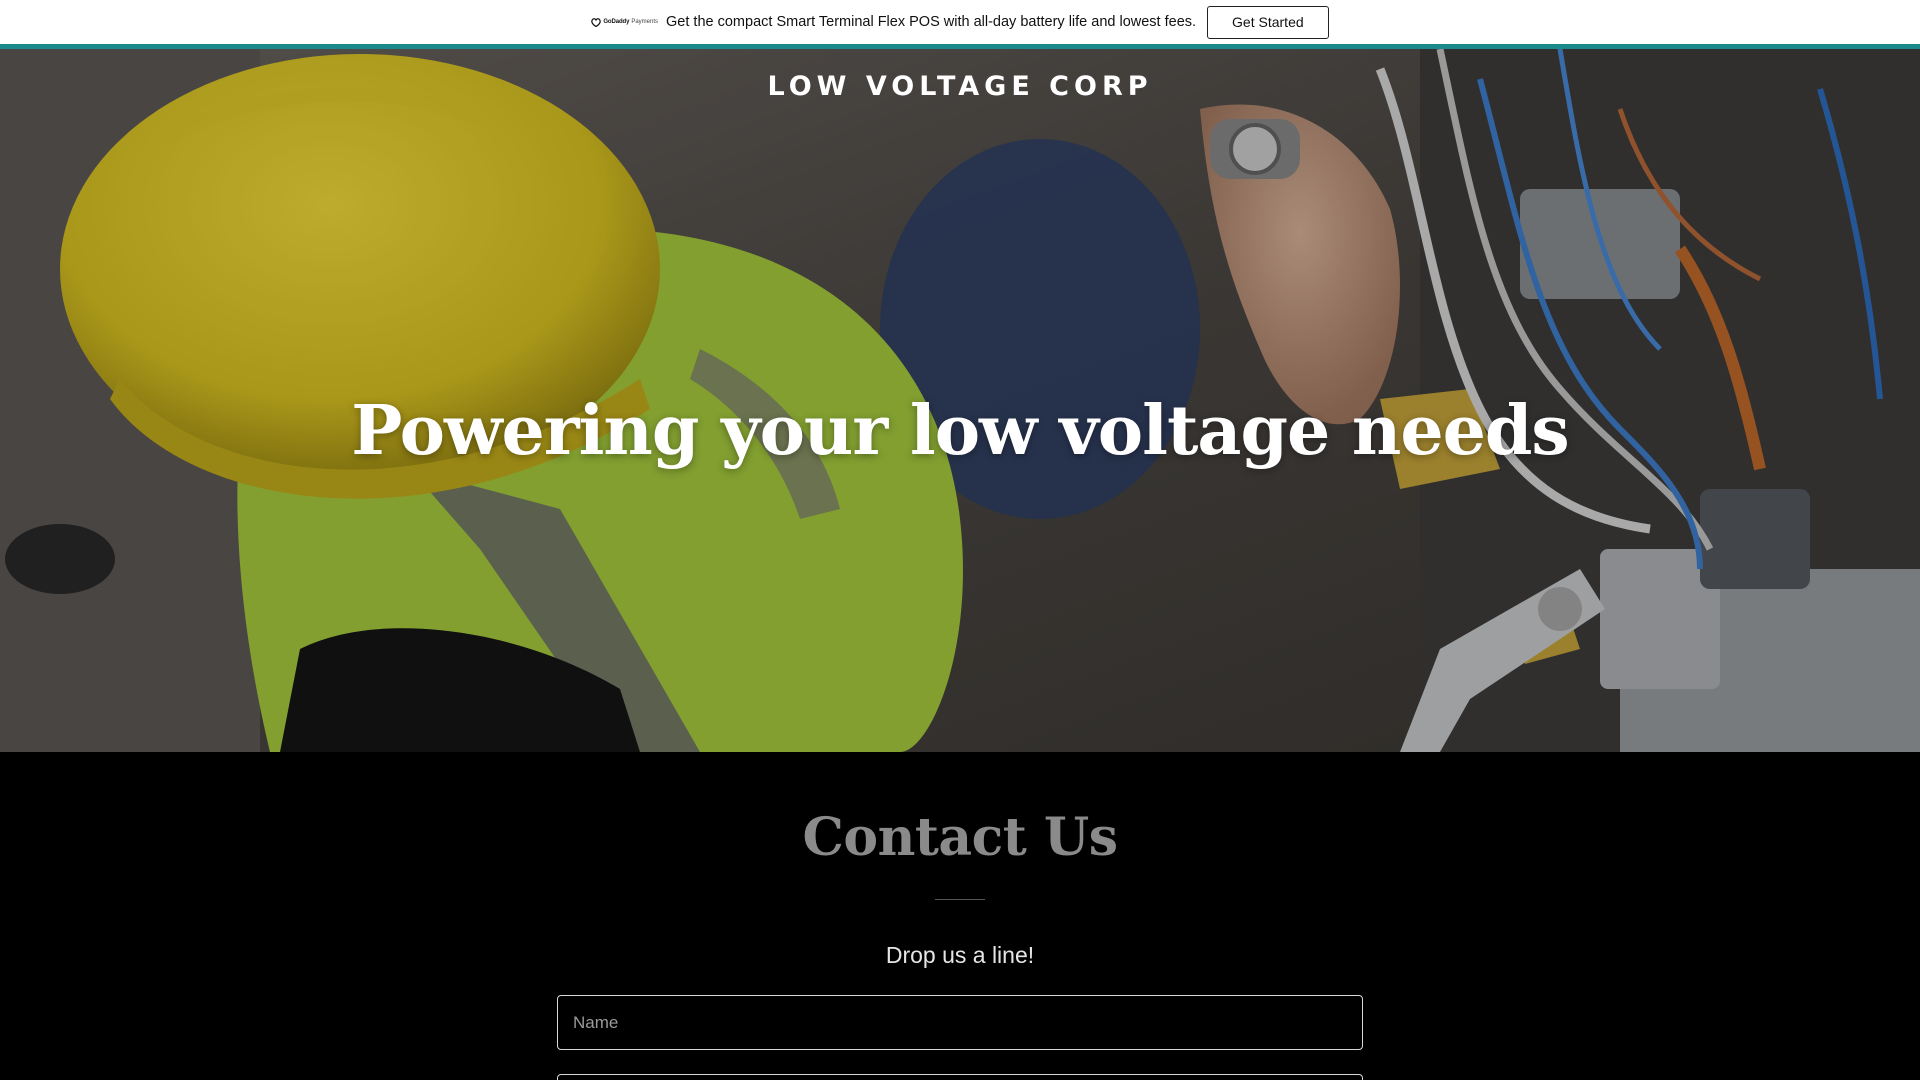  I want to click on heading-divider, so click(960, 899).